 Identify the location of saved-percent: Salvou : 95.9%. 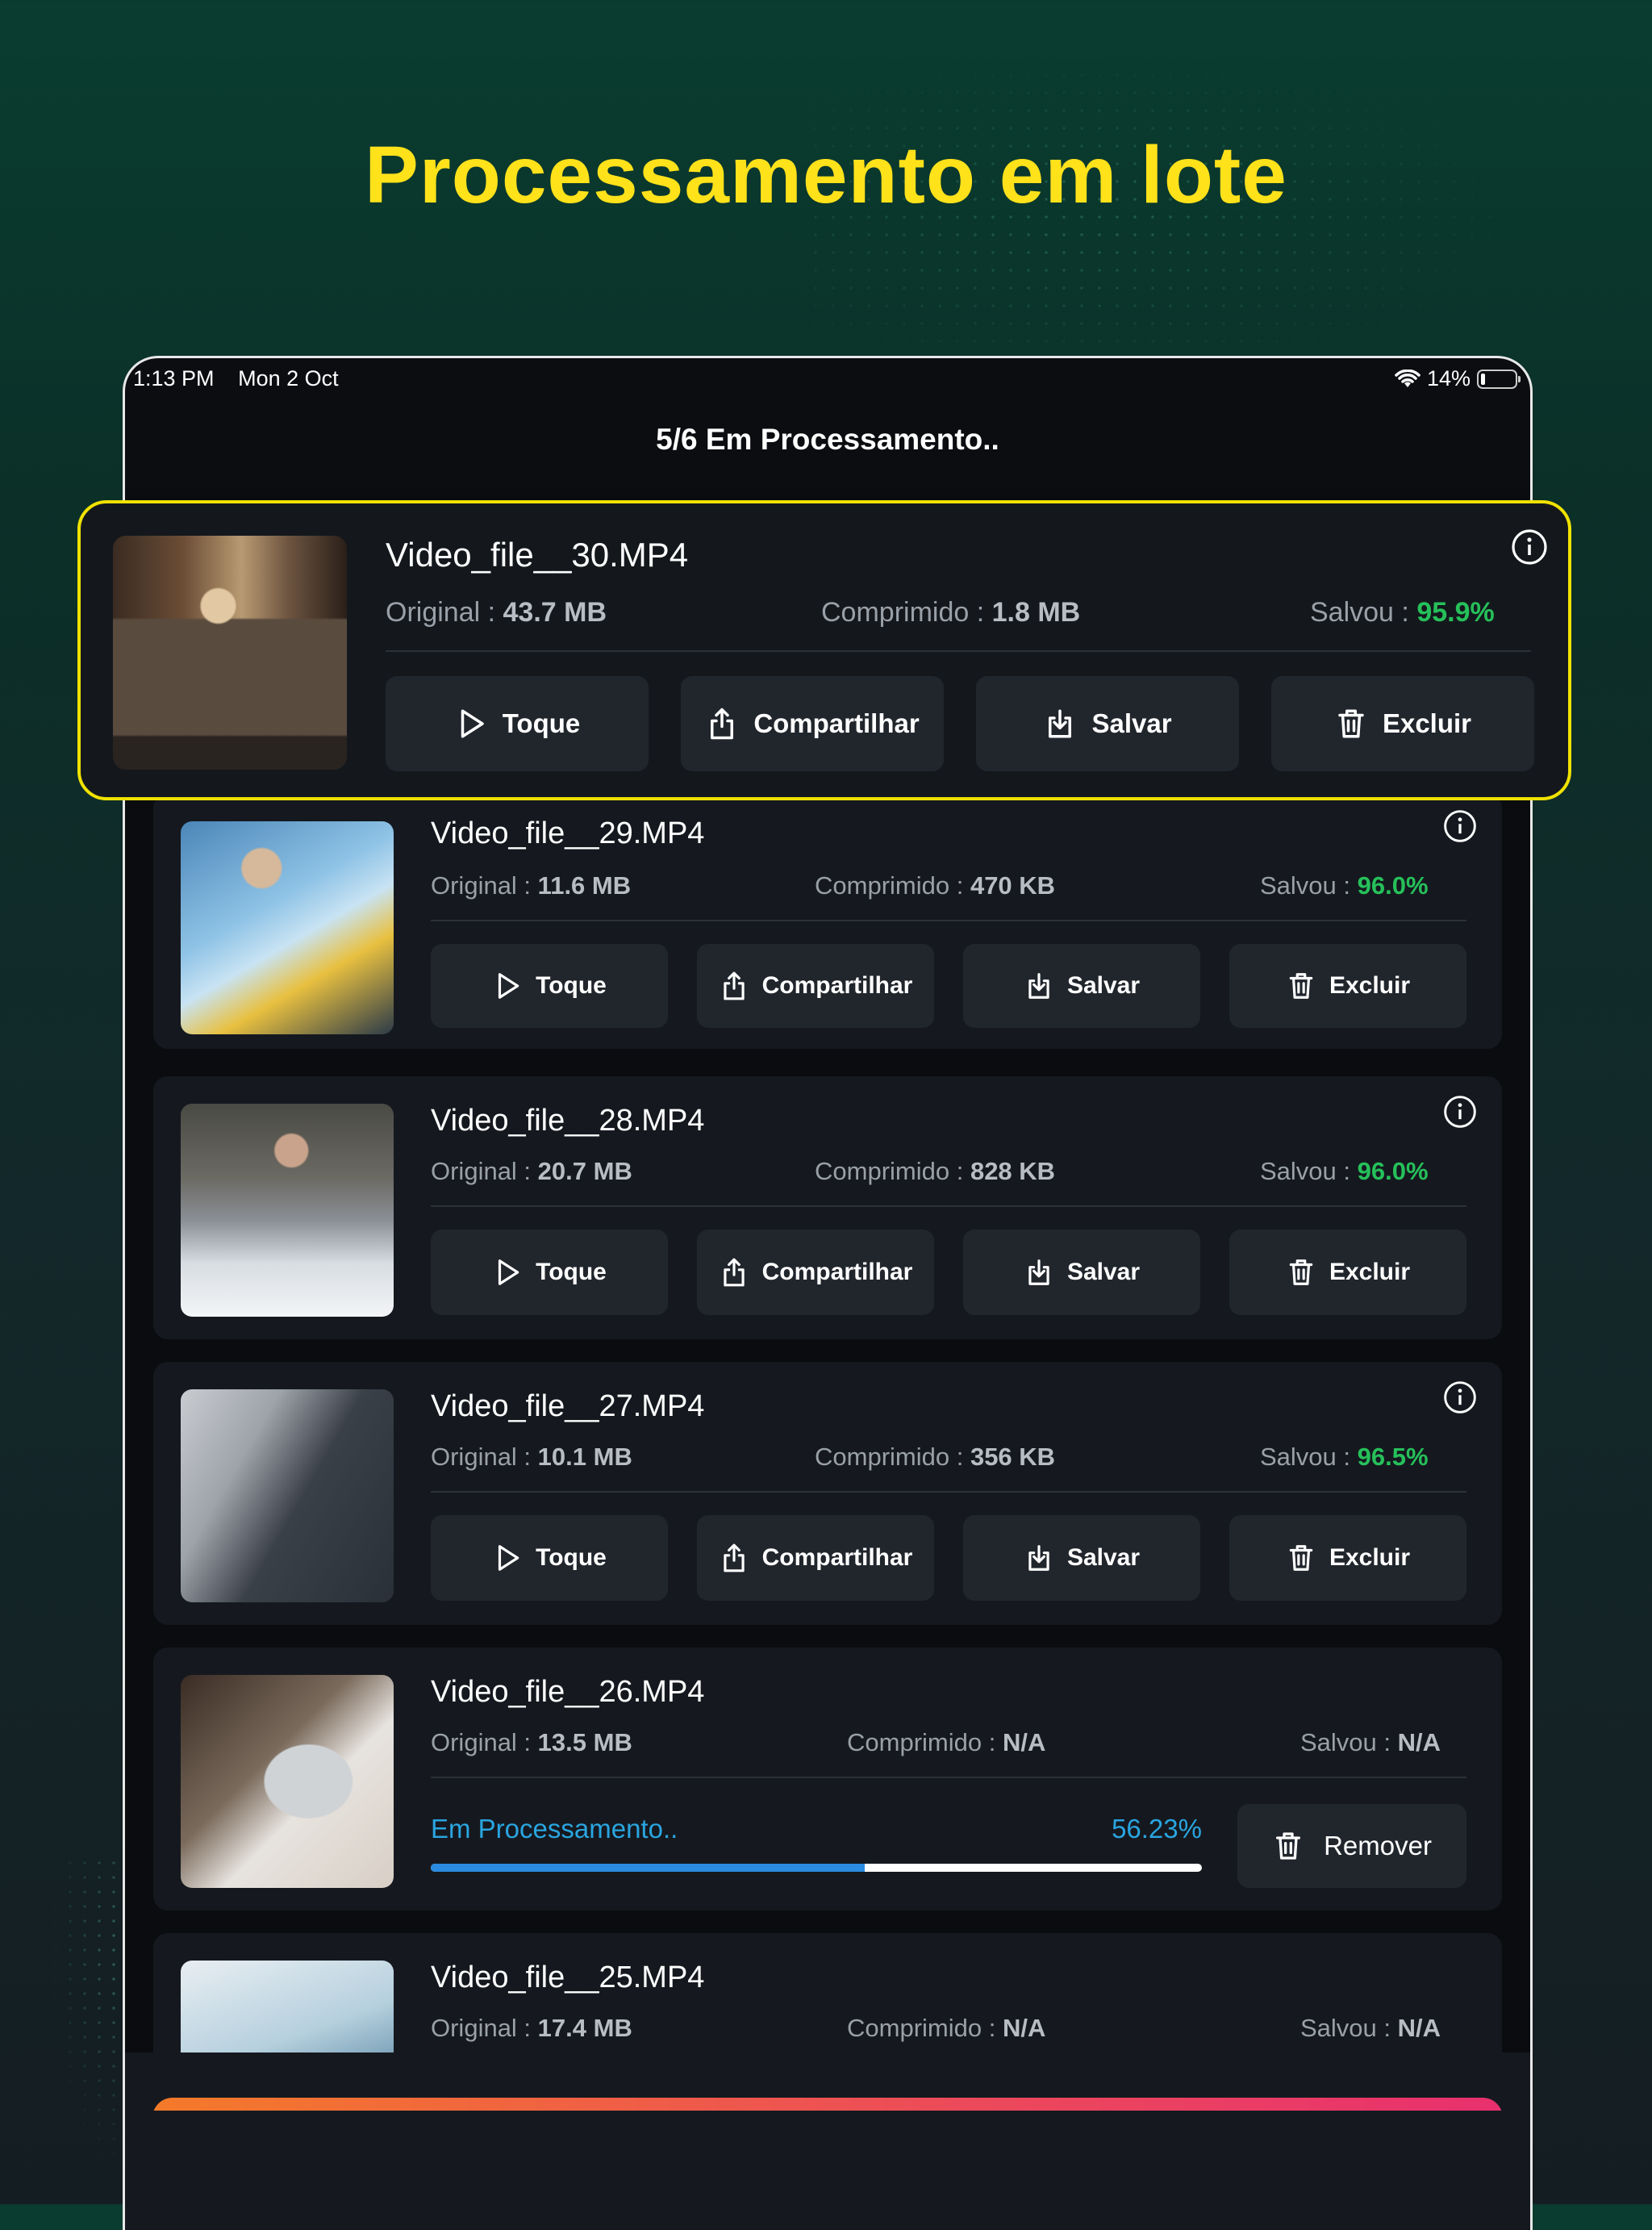
(1402, 612).